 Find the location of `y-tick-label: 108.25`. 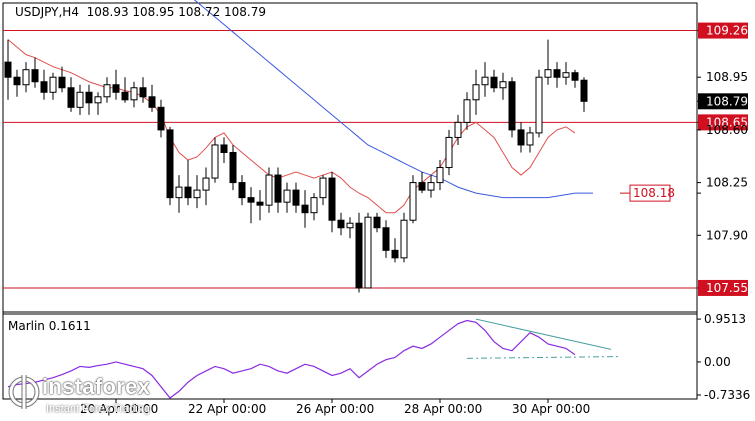

y-tick-label: 108.25 is located at coordinates (727, 183).